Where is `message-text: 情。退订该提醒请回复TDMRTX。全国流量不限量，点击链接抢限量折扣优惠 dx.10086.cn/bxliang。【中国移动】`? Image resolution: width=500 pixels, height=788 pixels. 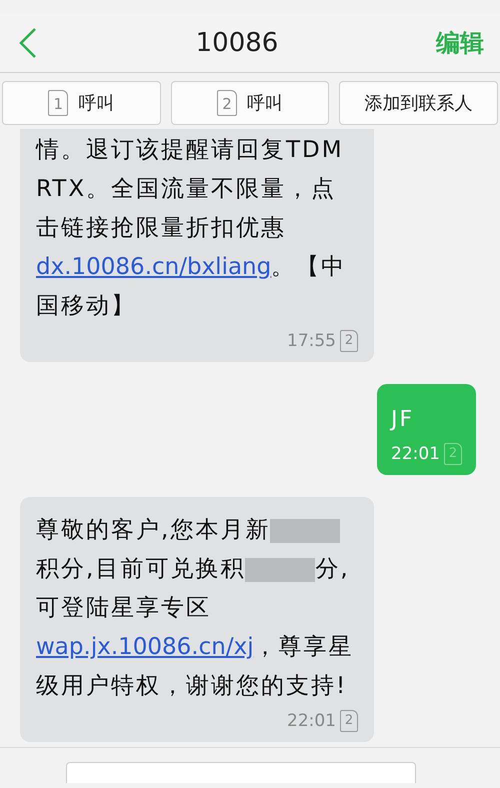
message-text: 情。退订该提醒请回复TDMRTX。全国流量不限量，点击链接抢限量折扣优惠 dx.10086.cn/bxliang。【中国移动】 is located at coordinates (192, 228).